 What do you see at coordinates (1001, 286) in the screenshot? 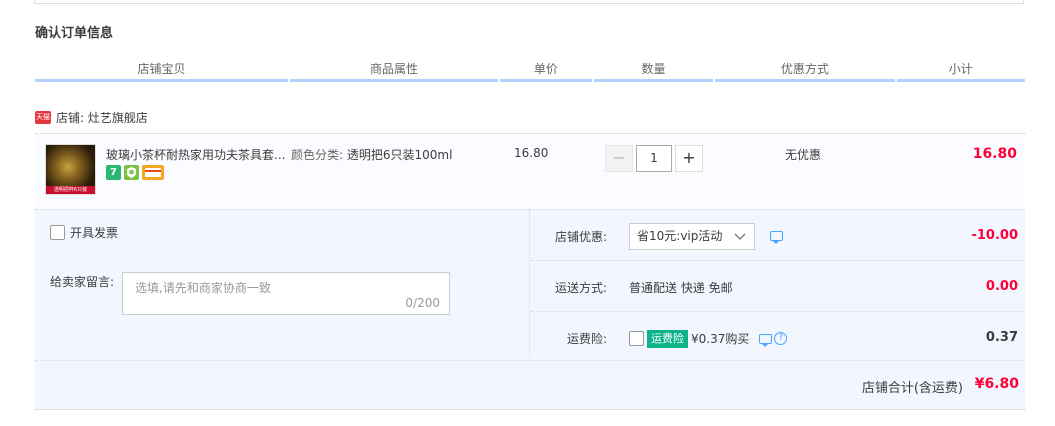
I see `shipping-value: 0.00` at bounding box center [1001, 286].